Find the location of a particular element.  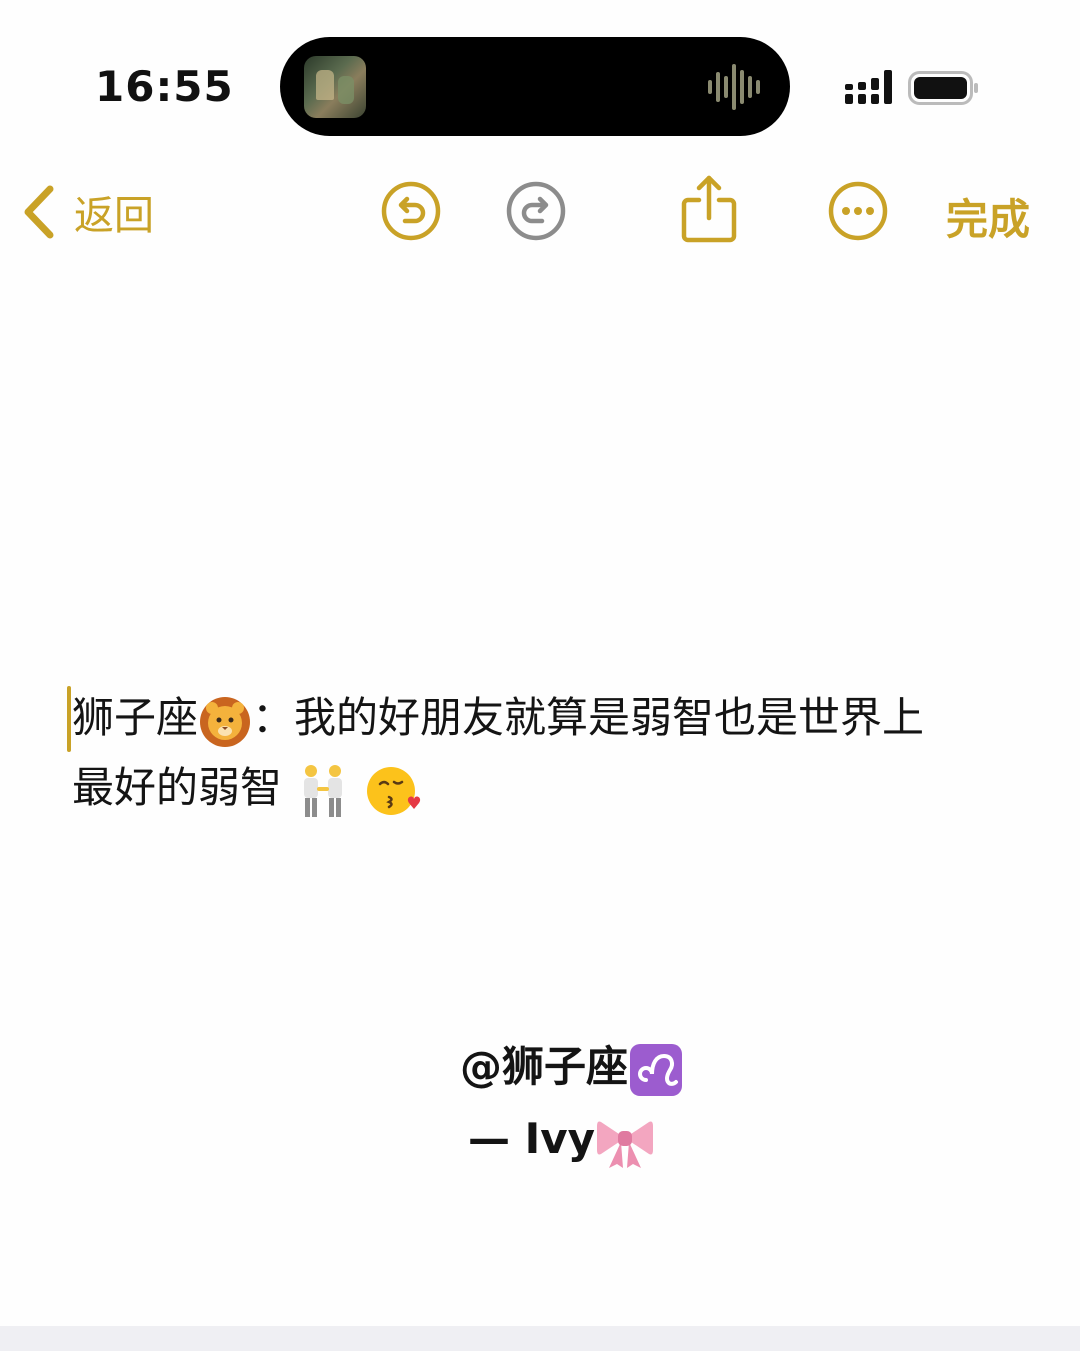

face-blowing-kiss-emoji-icon is located at coordinates (393, 790).